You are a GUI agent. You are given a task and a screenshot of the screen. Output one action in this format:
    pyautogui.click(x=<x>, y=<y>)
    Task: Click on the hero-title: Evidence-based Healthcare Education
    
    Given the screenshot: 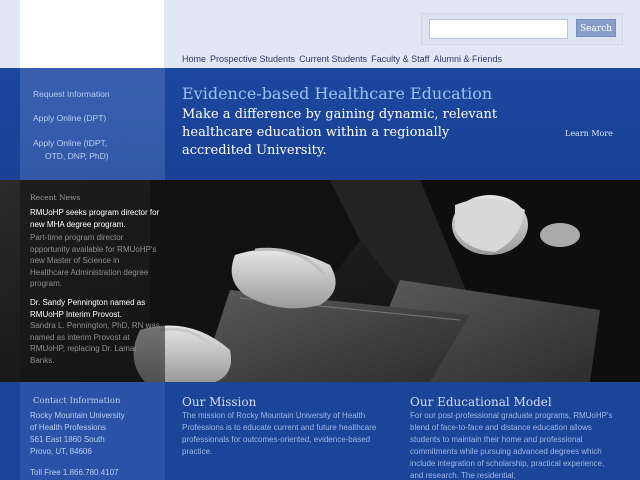 What is the action you would take?
    pyautogui.click(x=337, y=93)
    